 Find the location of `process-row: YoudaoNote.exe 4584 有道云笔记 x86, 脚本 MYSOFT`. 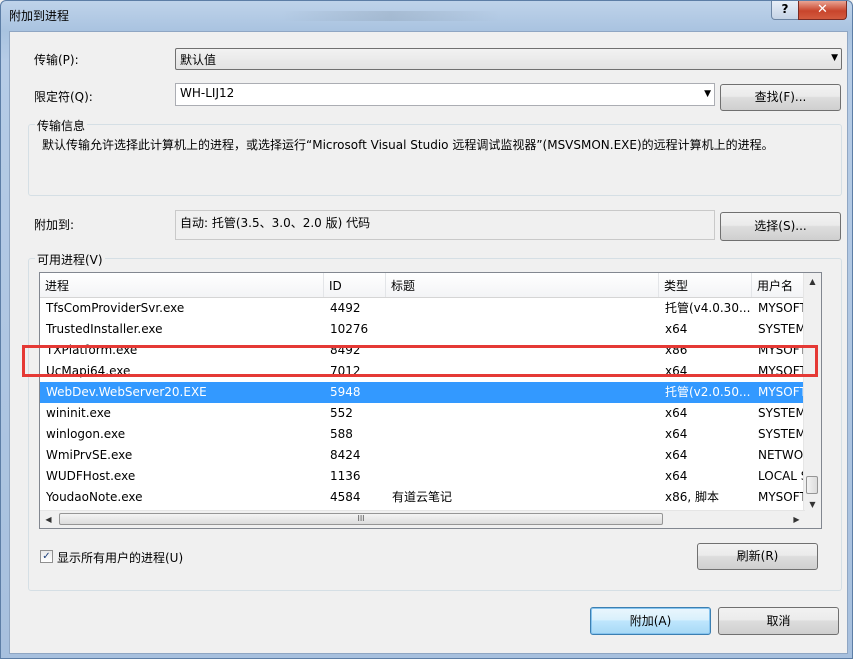

process-row: YoudaoNote.exe 4584 有道云笔记 x86, 脚本 MYSOFT is located at coordinates (422, 497).